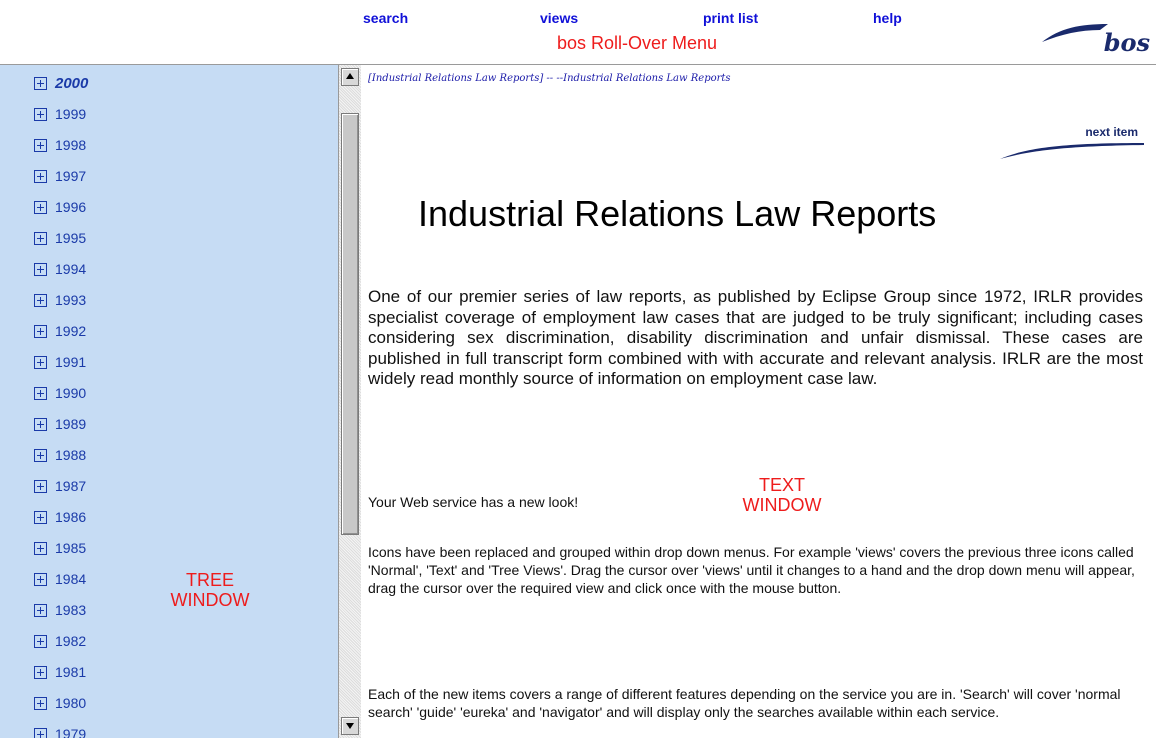 This screenshot has width=1156, height=738. I want to click on tree-item-label: 1984, so click(71, 579).